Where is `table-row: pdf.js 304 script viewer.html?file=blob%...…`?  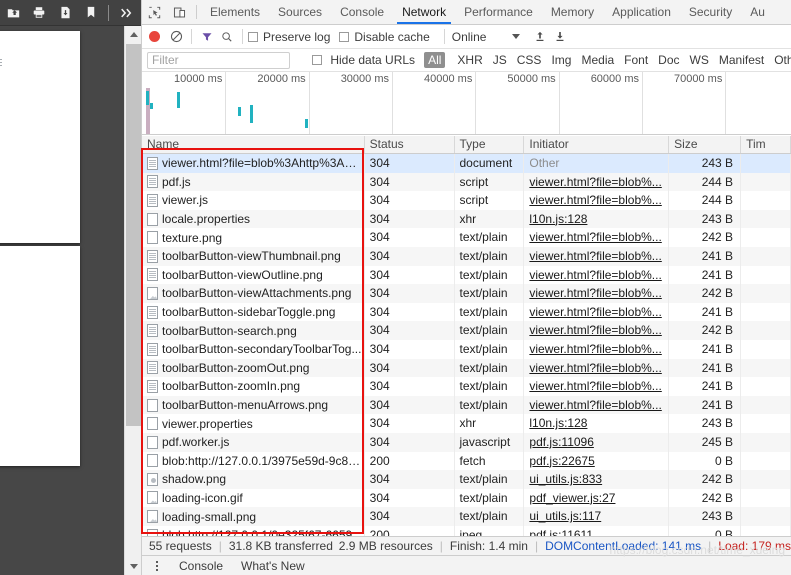
table-row: pdf.js 304 script viewer.html?file=blob%...… is located at coordinates (466, 182).